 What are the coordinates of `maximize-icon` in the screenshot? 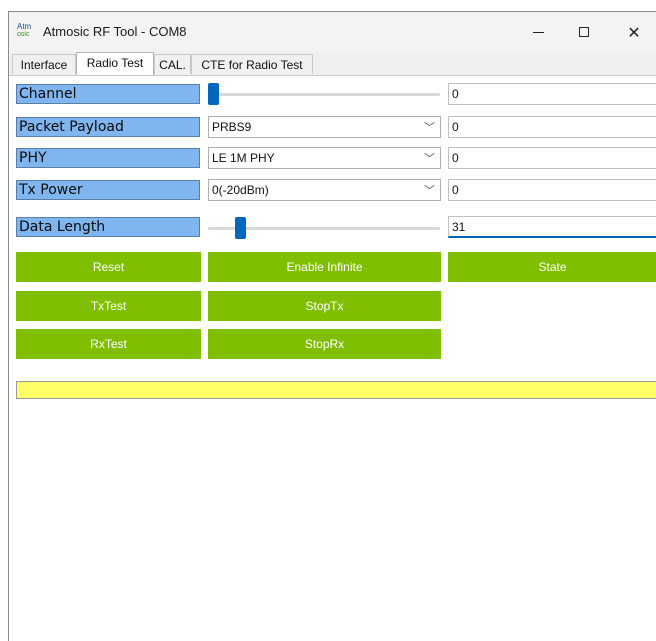 It's located at (584, 32).